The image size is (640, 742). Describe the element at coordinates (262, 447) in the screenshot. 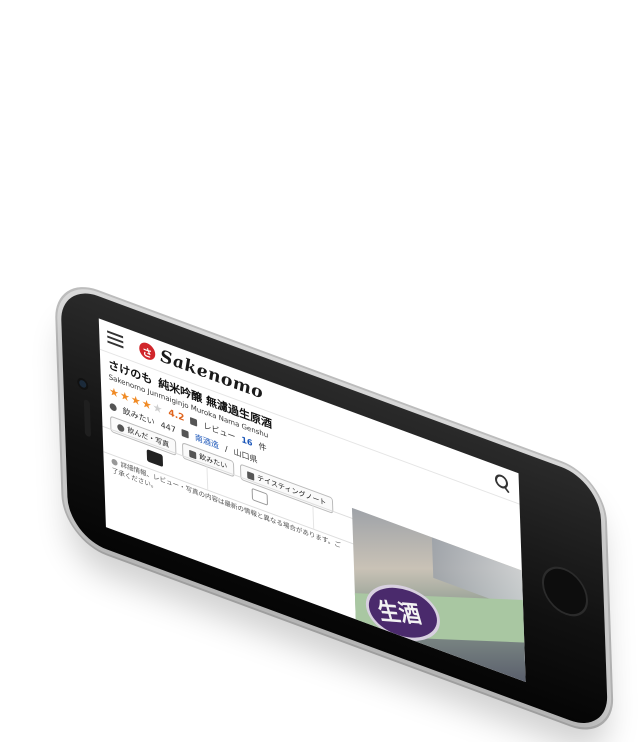

I see `review-unit: 件` at that location.